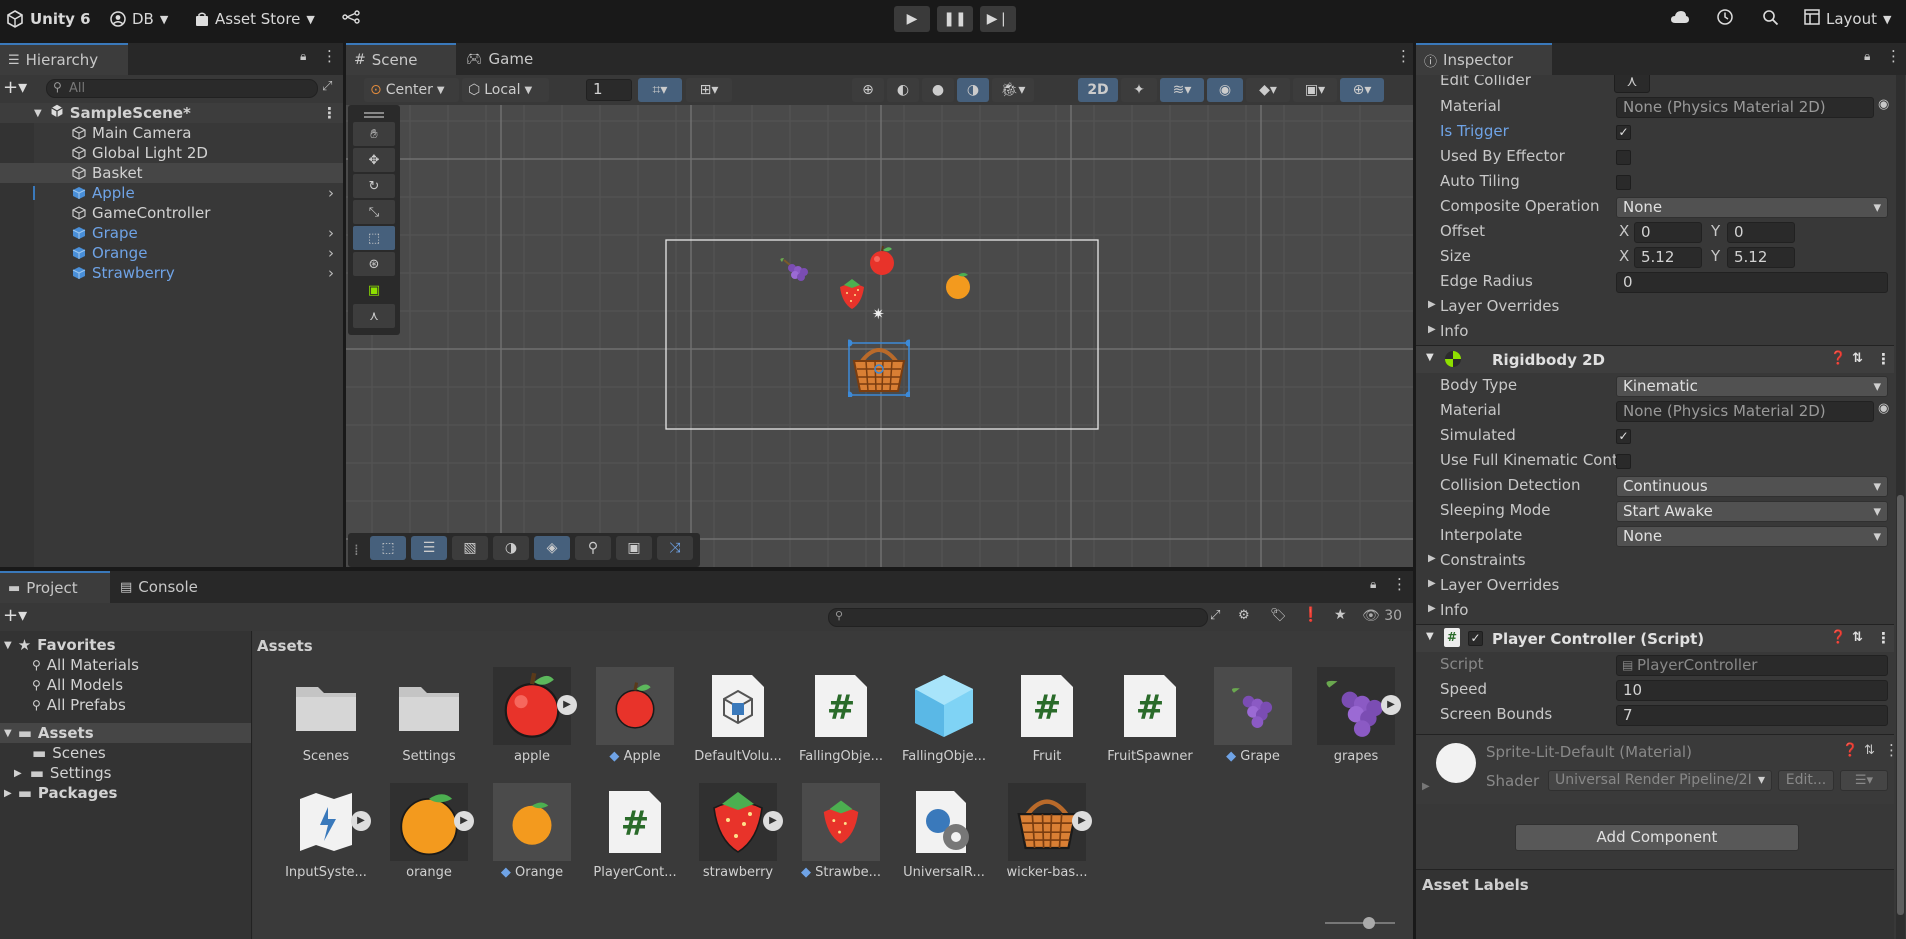 Image resolution: width=1906 pixels, height=939 pixels. Describe the element at coordinates (1623, 436) in the screenshot. I see `simulated-checkbox: ✓` at that location.